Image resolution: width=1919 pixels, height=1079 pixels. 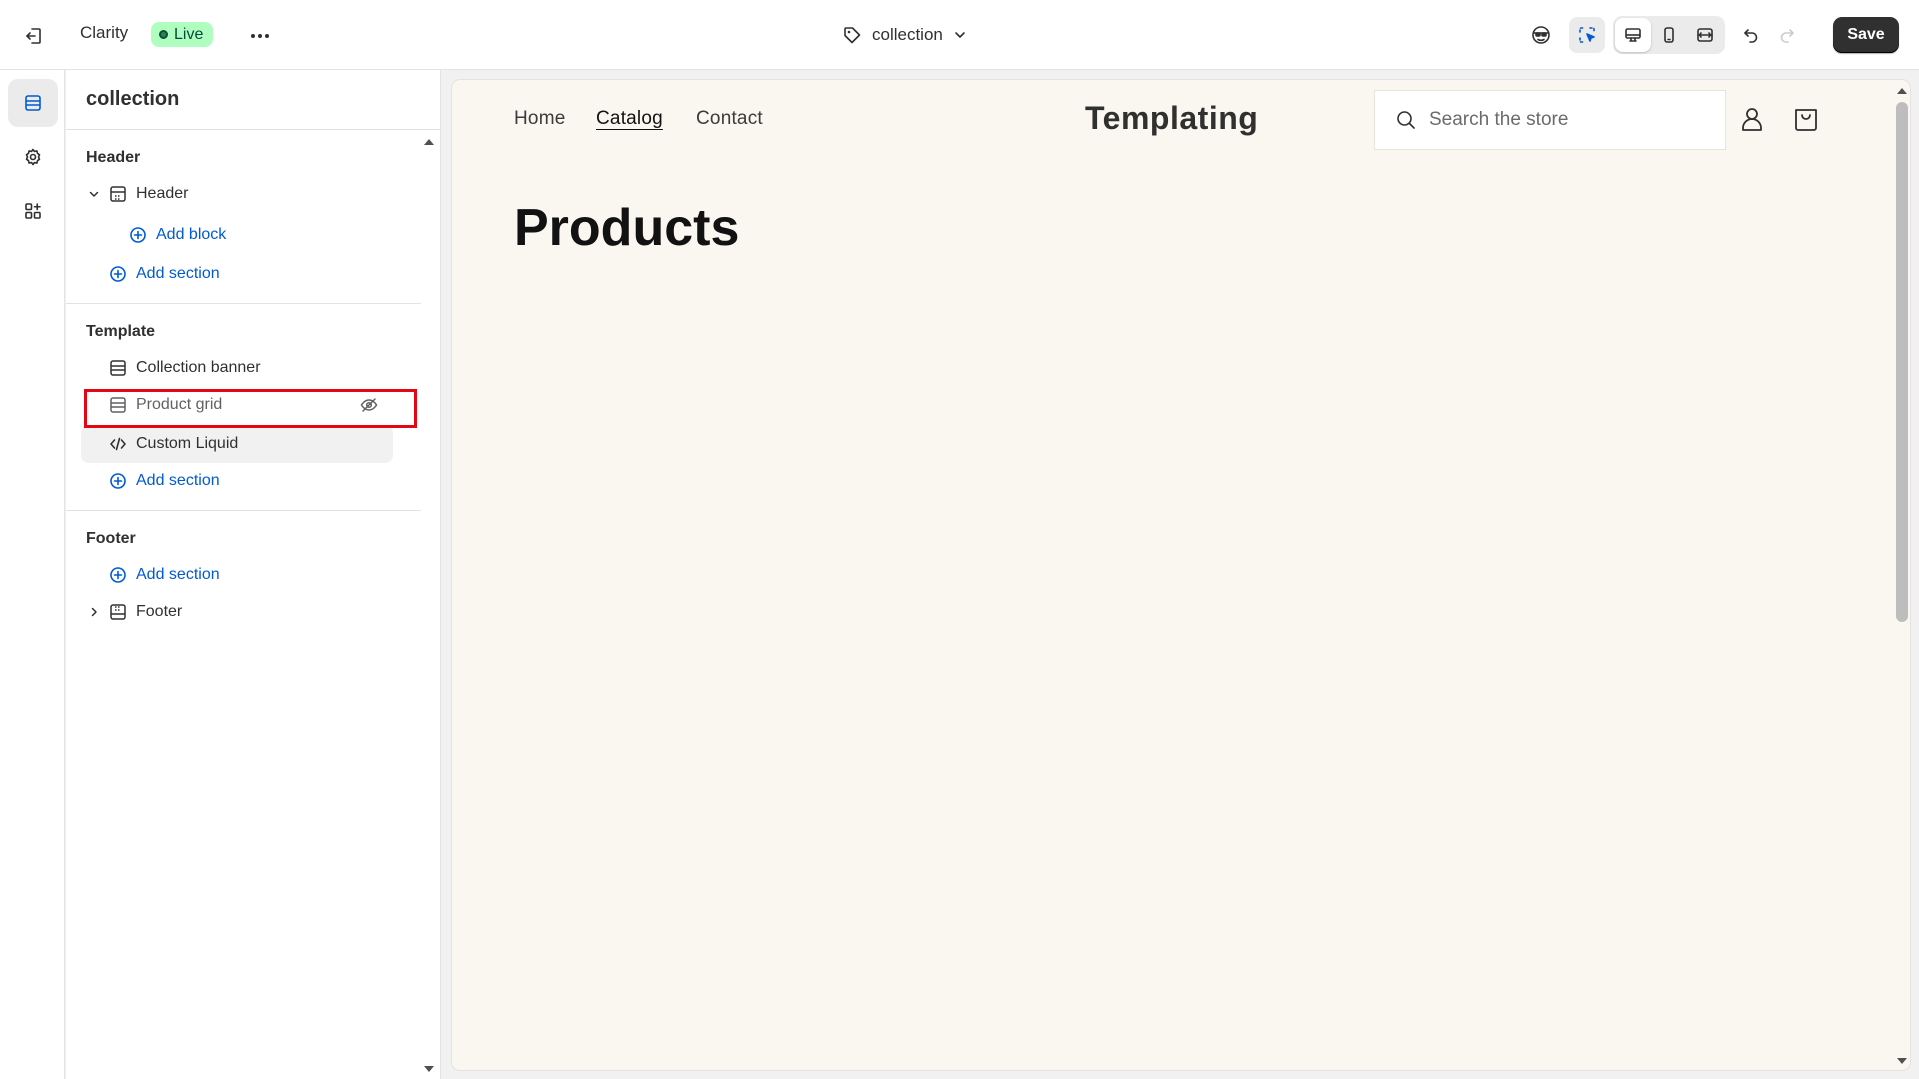 I want to click on store-brand: Templating, so click(x=1171, y=118).